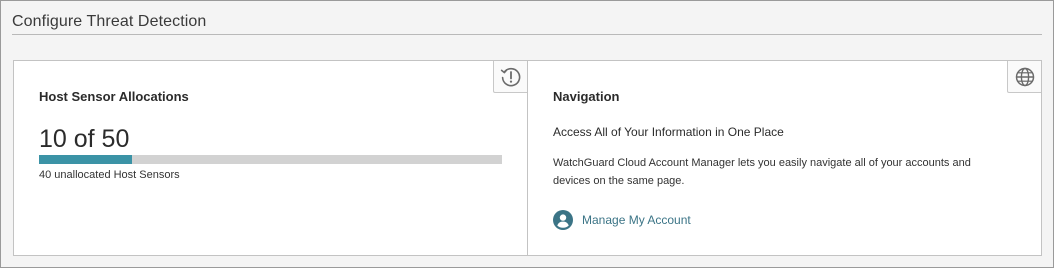 This screenshot has width=1054, height=268. What do you see at coordinates (586, 96) in the screenshot?
I see `navigation-heading: Navigation` at bounding box center [586, 96].